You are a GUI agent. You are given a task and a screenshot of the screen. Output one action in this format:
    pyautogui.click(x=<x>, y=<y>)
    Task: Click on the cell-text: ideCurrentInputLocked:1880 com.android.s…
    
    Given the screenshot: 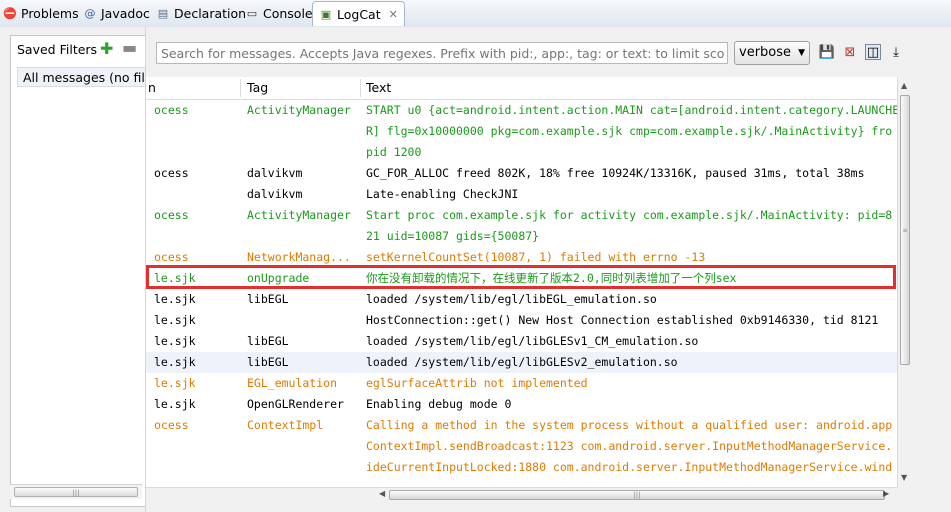 What is the action you would take?
    pyautogui.click(x=629, y=467)
    